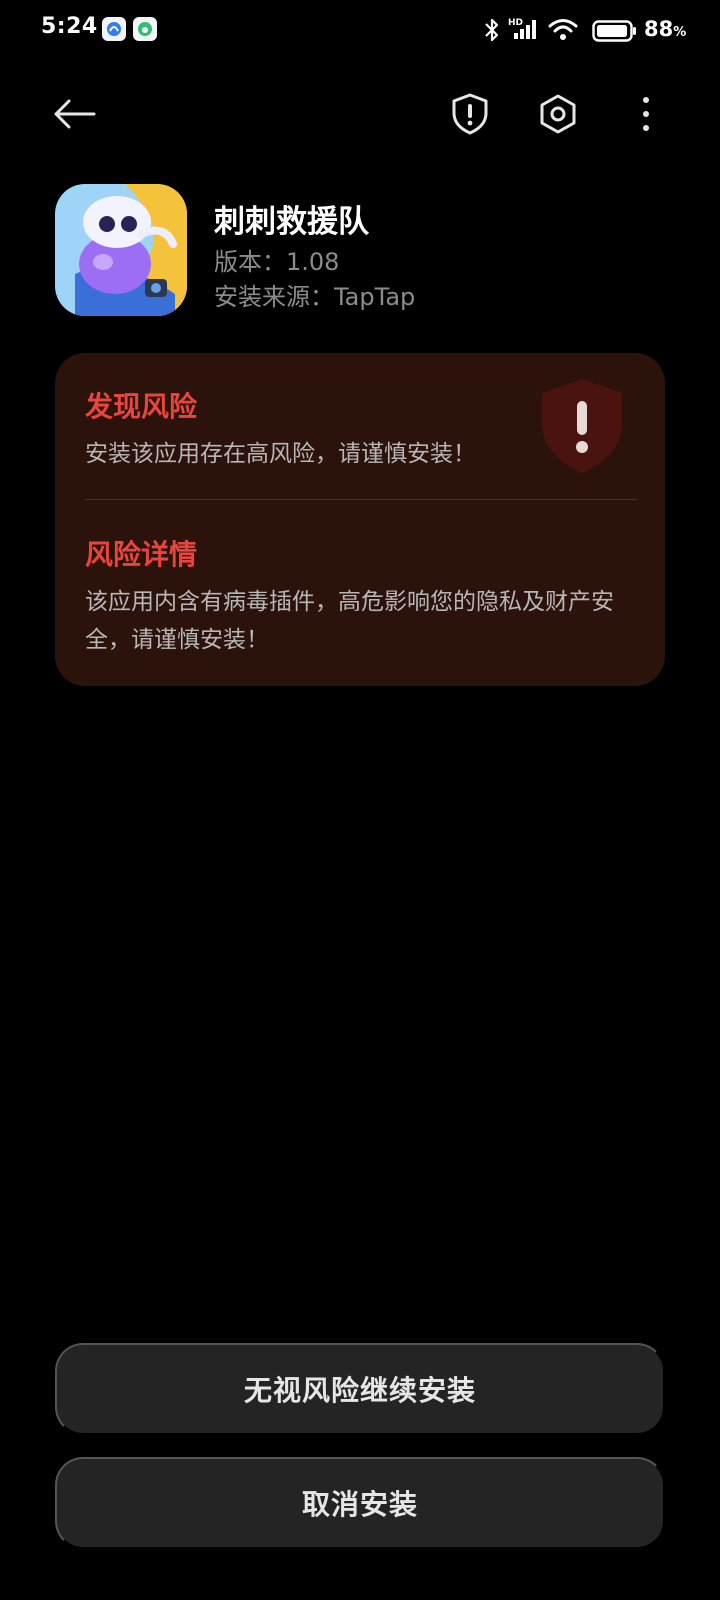  What do you see at coordinates (69, 26) in the screenshot?
I see `status-time: 5:24` at bounding box center [69, 26].